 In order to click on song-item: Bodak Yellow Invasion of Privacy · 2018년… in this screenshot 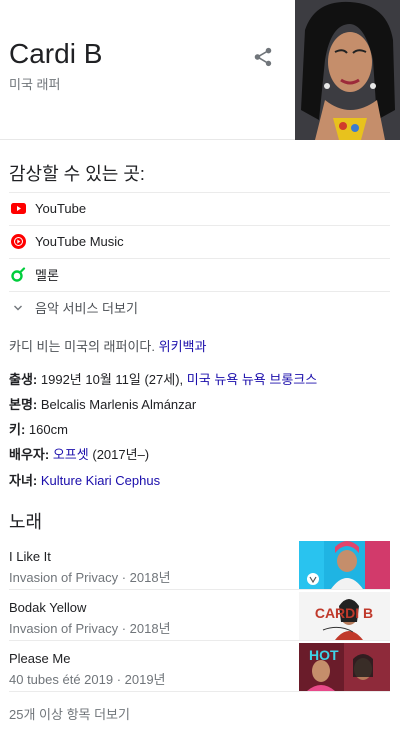, I will do `click(199, 616)`.